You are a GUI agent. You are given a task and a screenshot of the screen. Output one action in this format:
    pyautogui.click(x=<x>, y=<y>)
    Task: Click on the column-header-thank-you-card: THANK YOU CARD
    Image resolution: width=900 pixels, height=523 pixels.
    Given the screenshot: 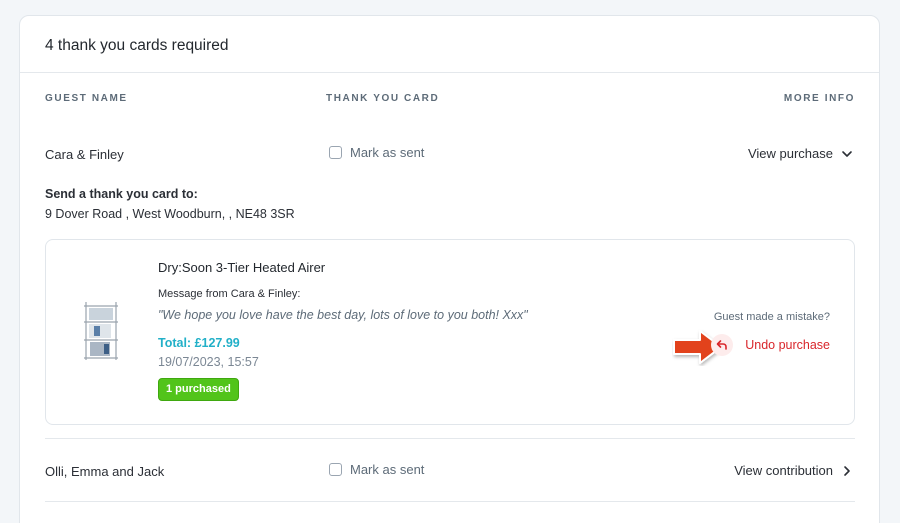 What is the action you would take?
    pyautogui.click(x=383, y=98)
    